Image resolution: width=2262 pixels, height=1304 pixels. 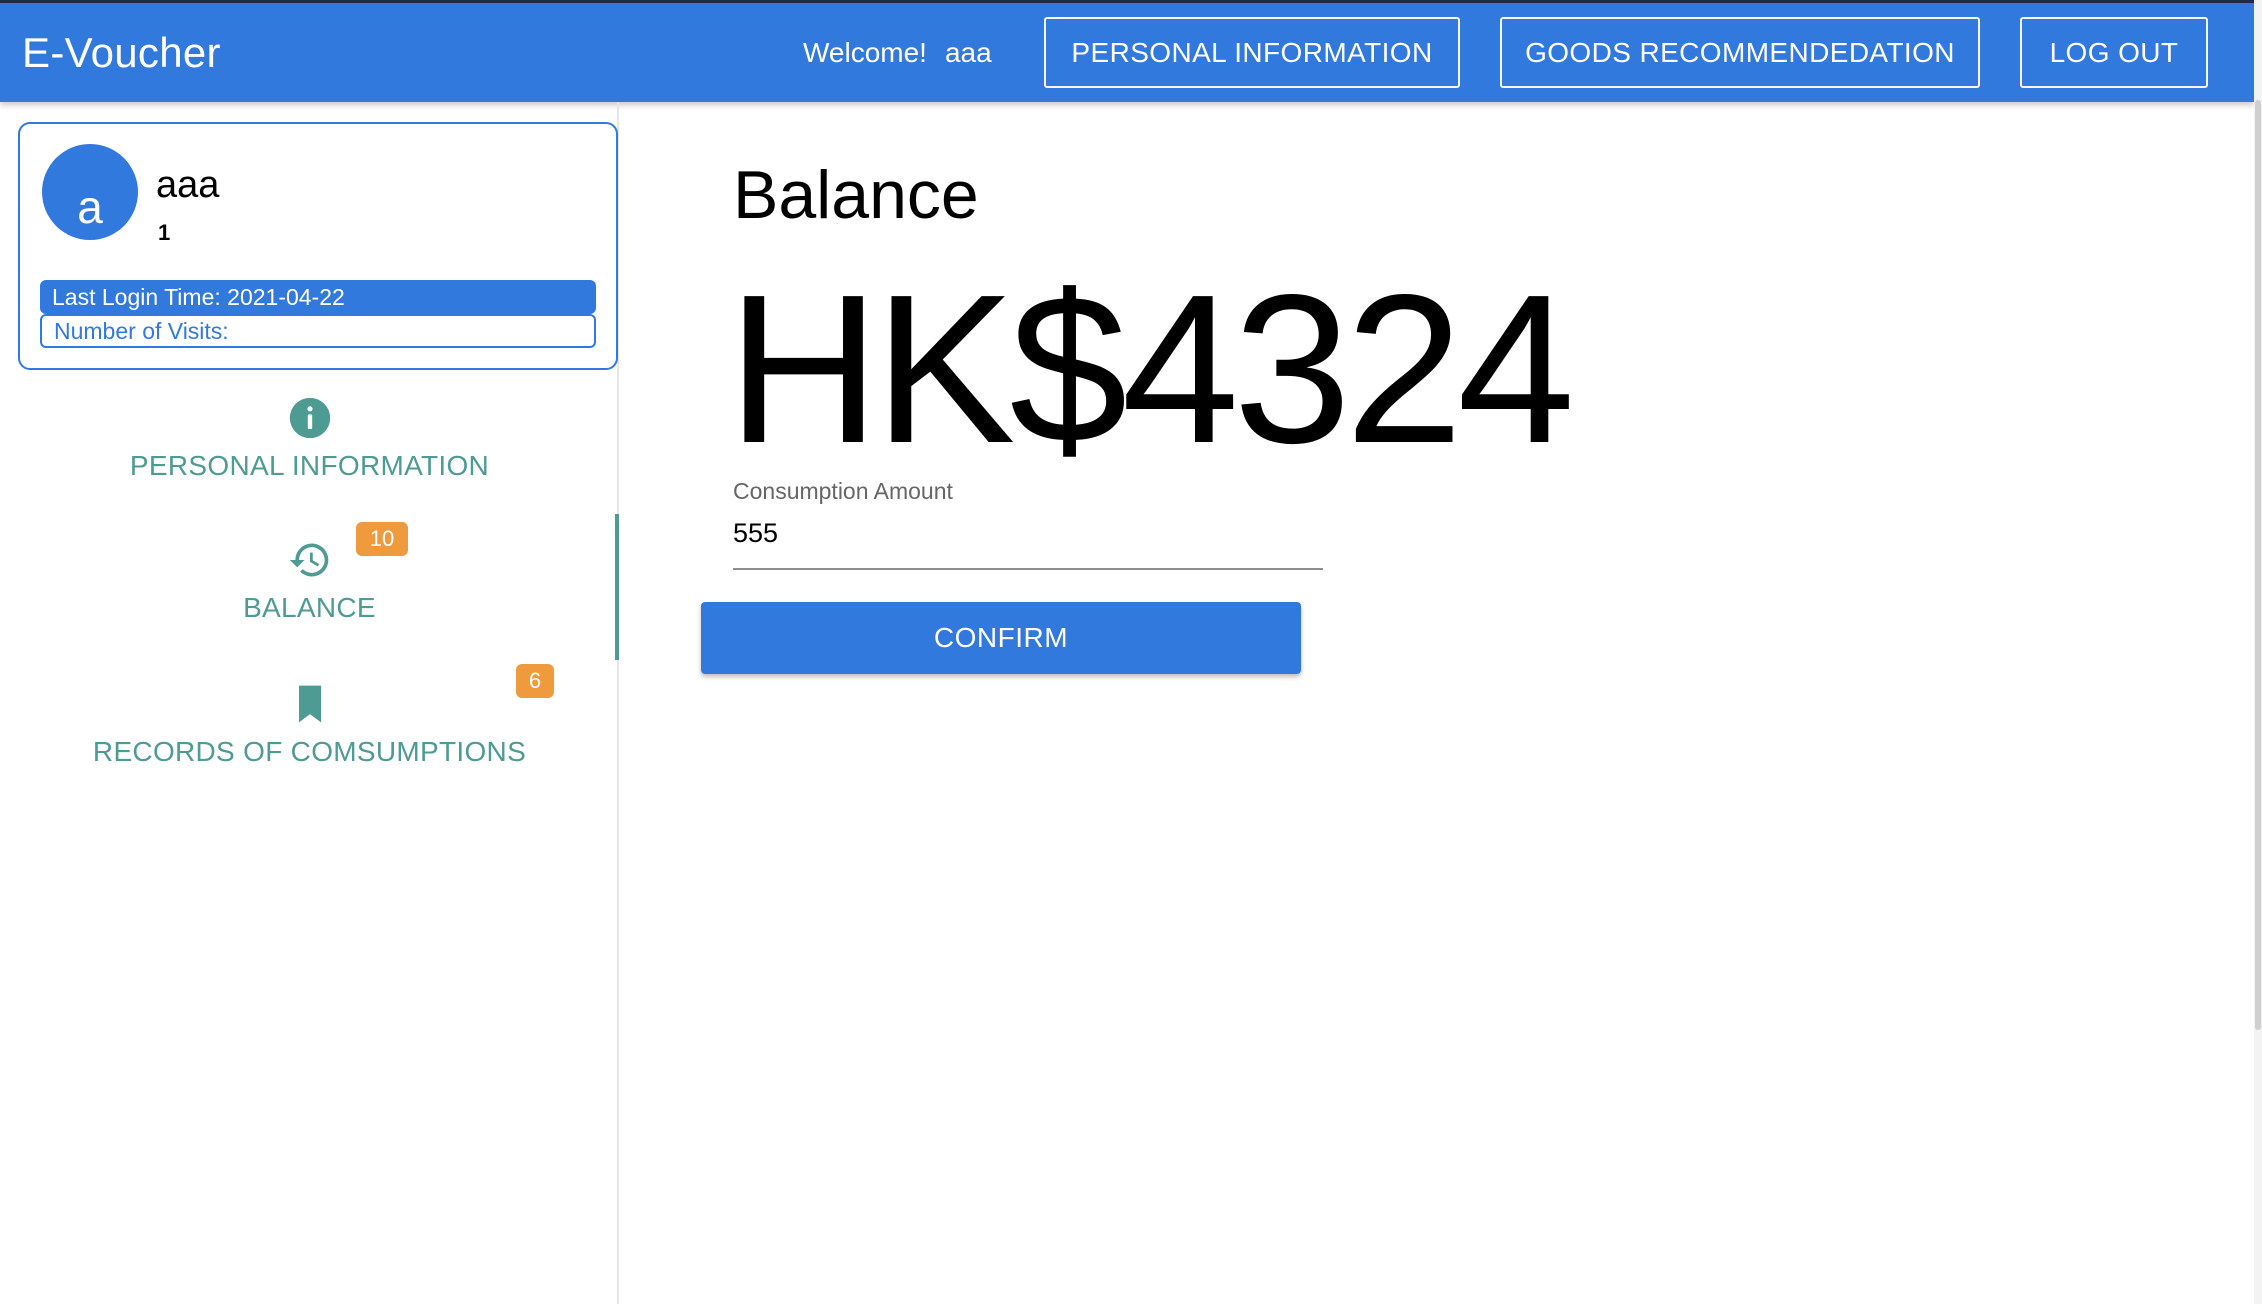 I want to click on balance-badge: 10, so click(x=382, y=539).